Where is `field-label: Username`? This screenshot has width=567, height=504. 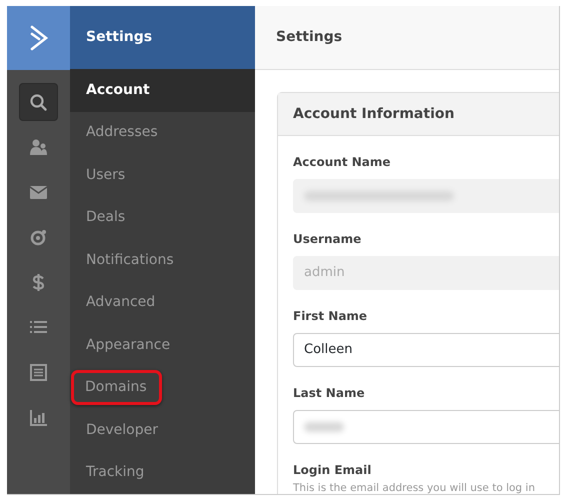 field-label: Username is located at coordinates (327, 239).